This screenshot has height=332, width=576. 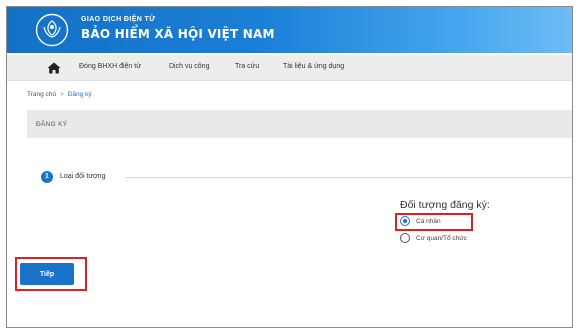 I want to click on breadcrumb-current: Đăng ký, so click(x=80, y=94).